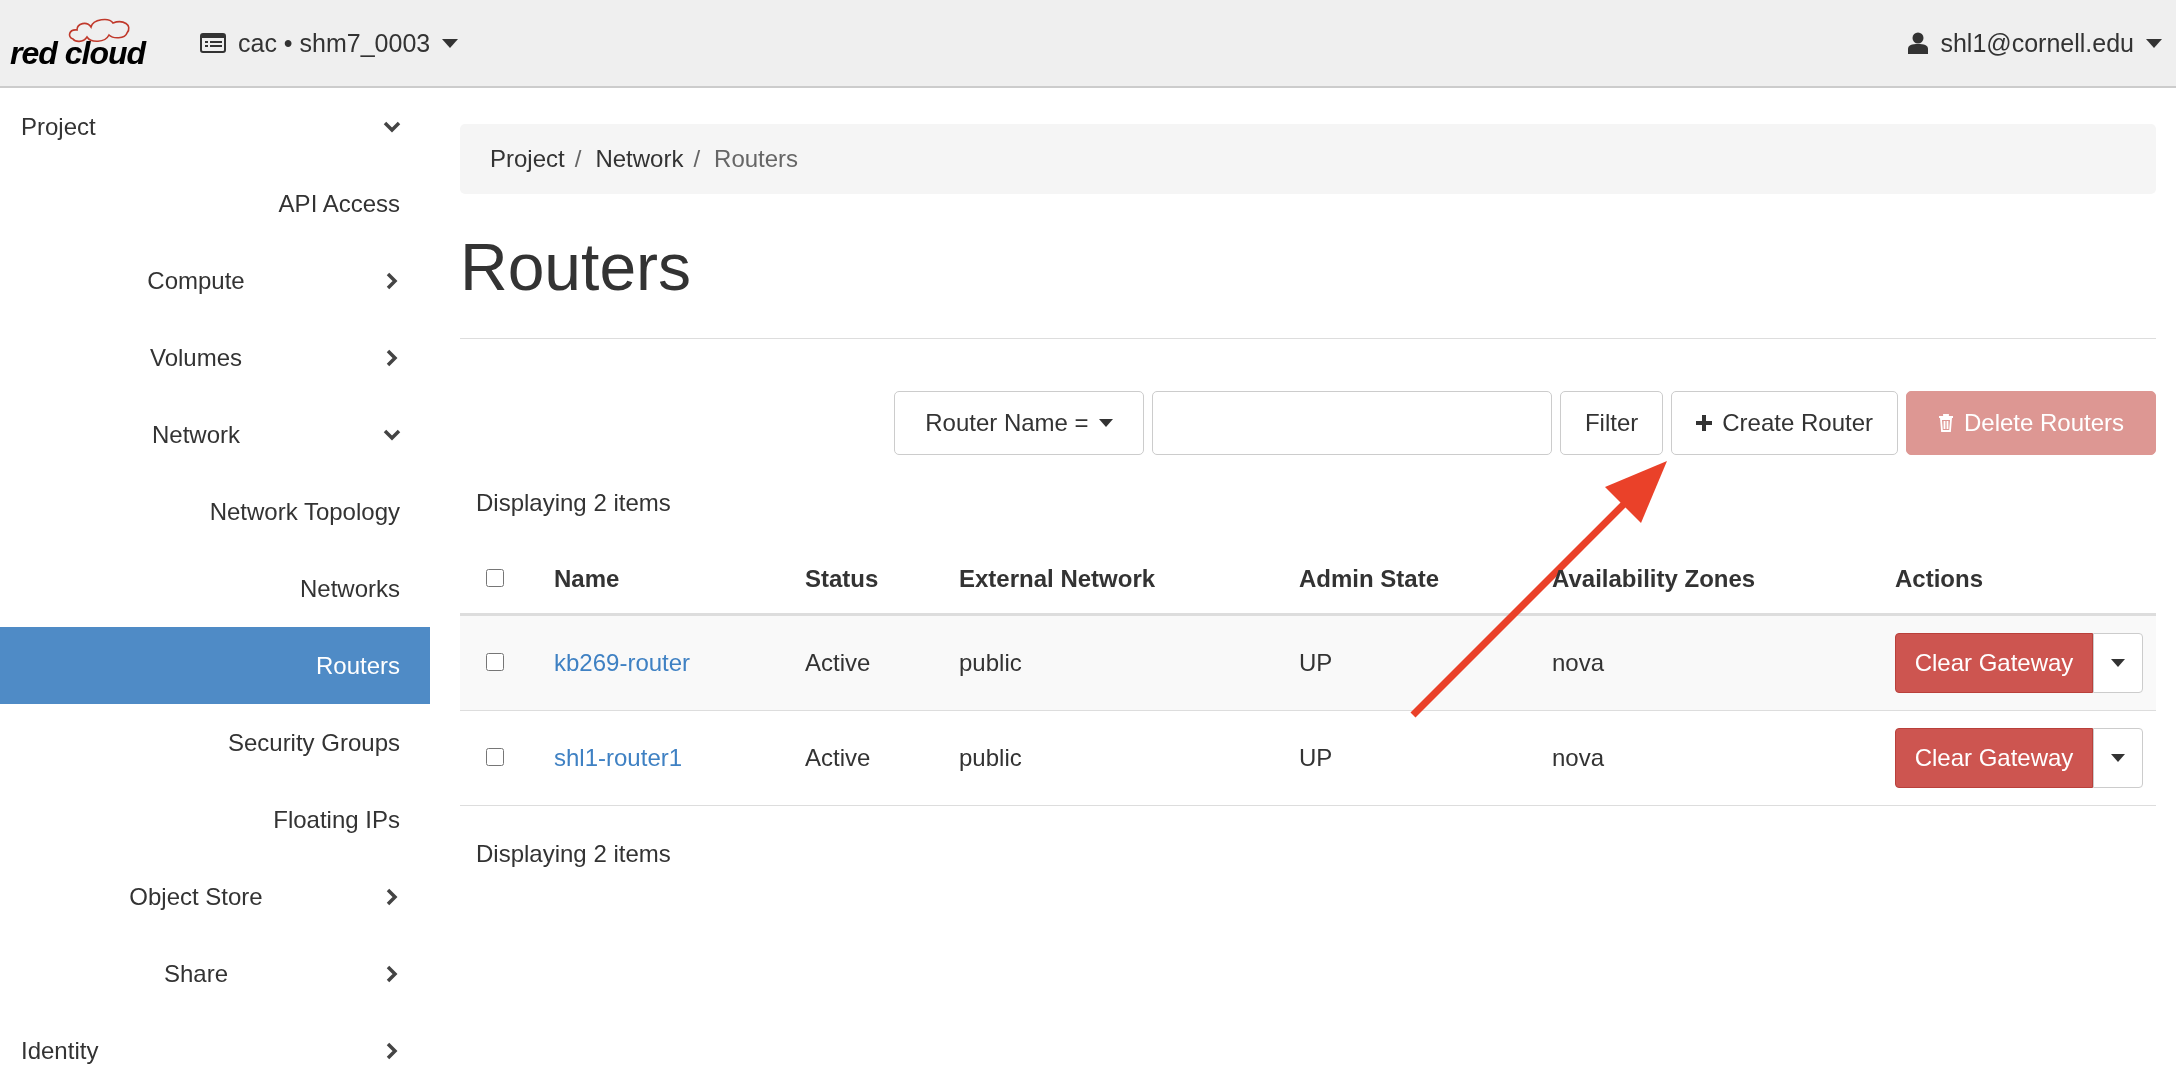 The width and height of the screenshot is (2176, 1074). What do you see at coordinates (215, 973) in the screenshot?
I see `sidebar-group: Share` at bounding box center [215, 973].